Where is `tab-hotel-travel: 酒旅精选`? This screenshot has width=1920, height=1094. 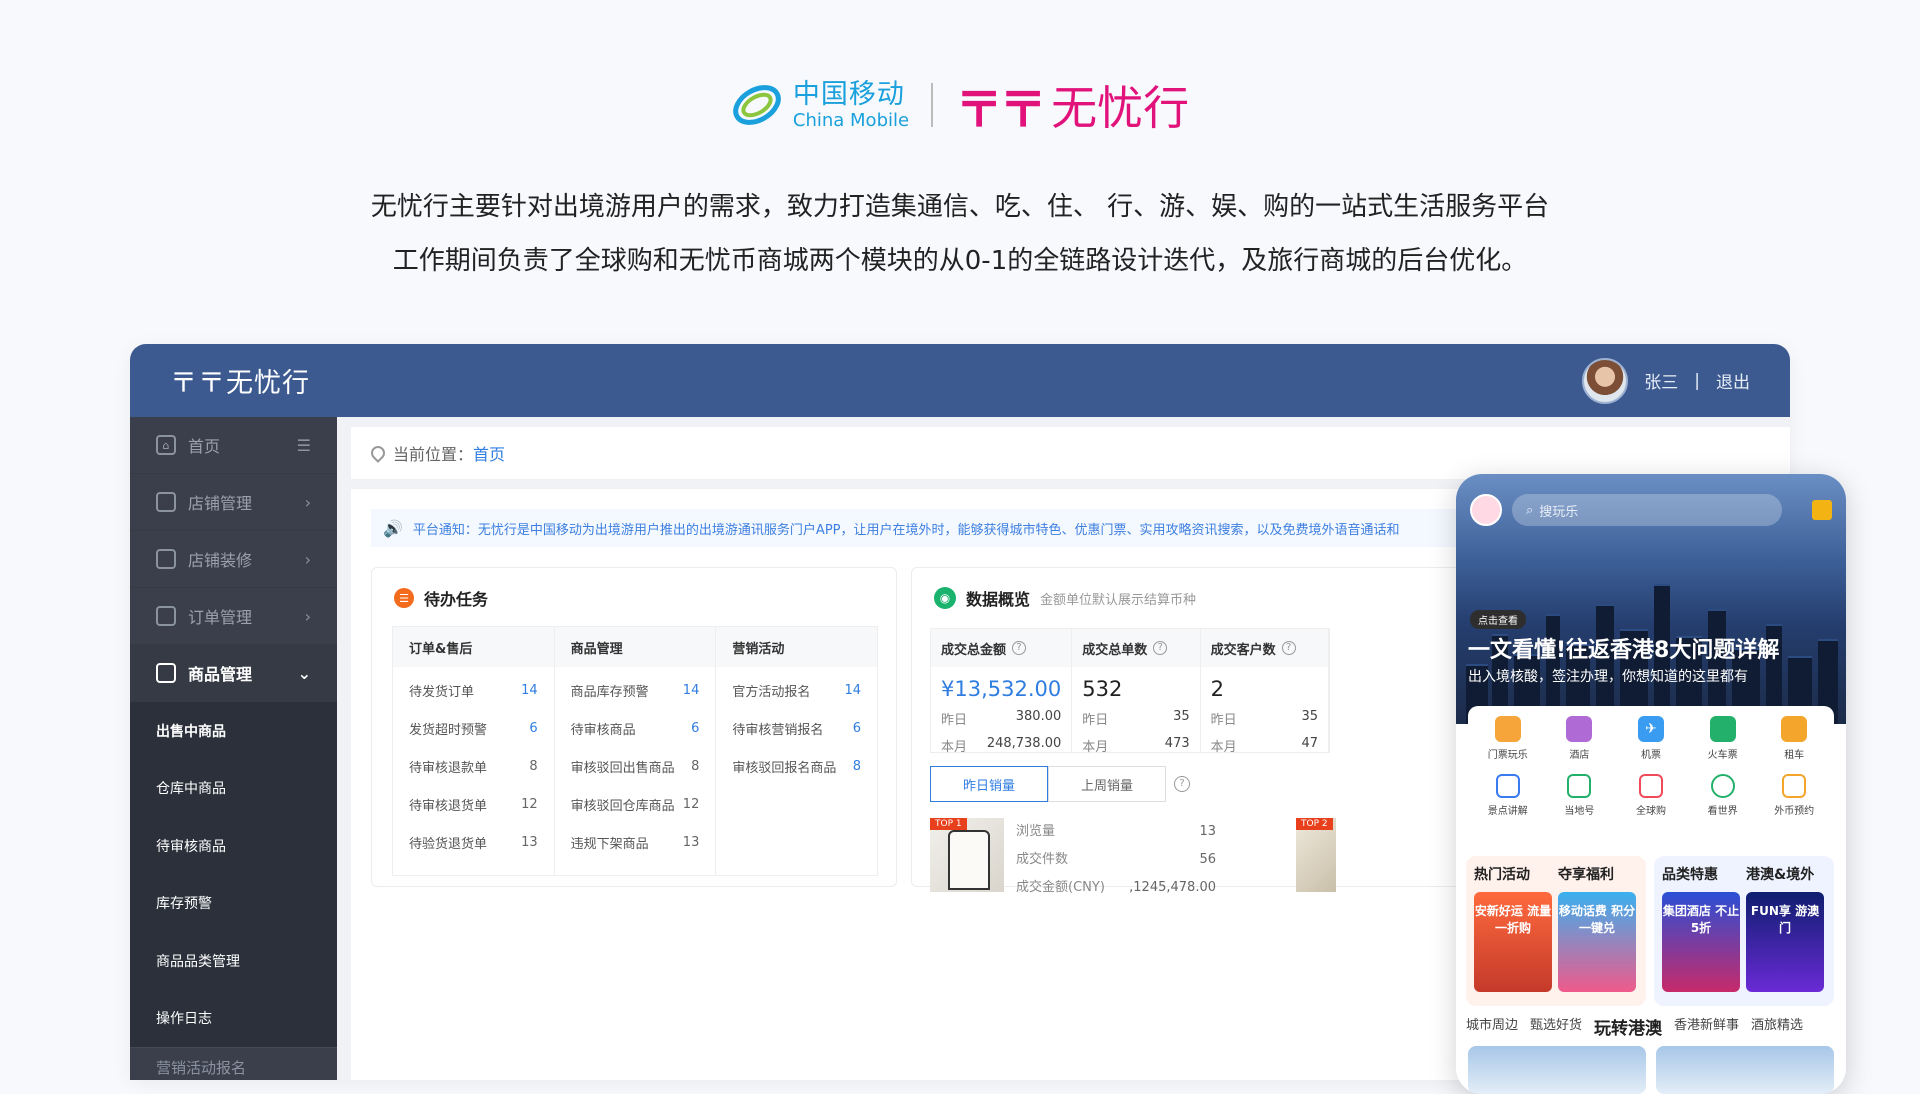 tab-hotel-travel: 酒旅精选 is located at coordinates (1777, 1026).